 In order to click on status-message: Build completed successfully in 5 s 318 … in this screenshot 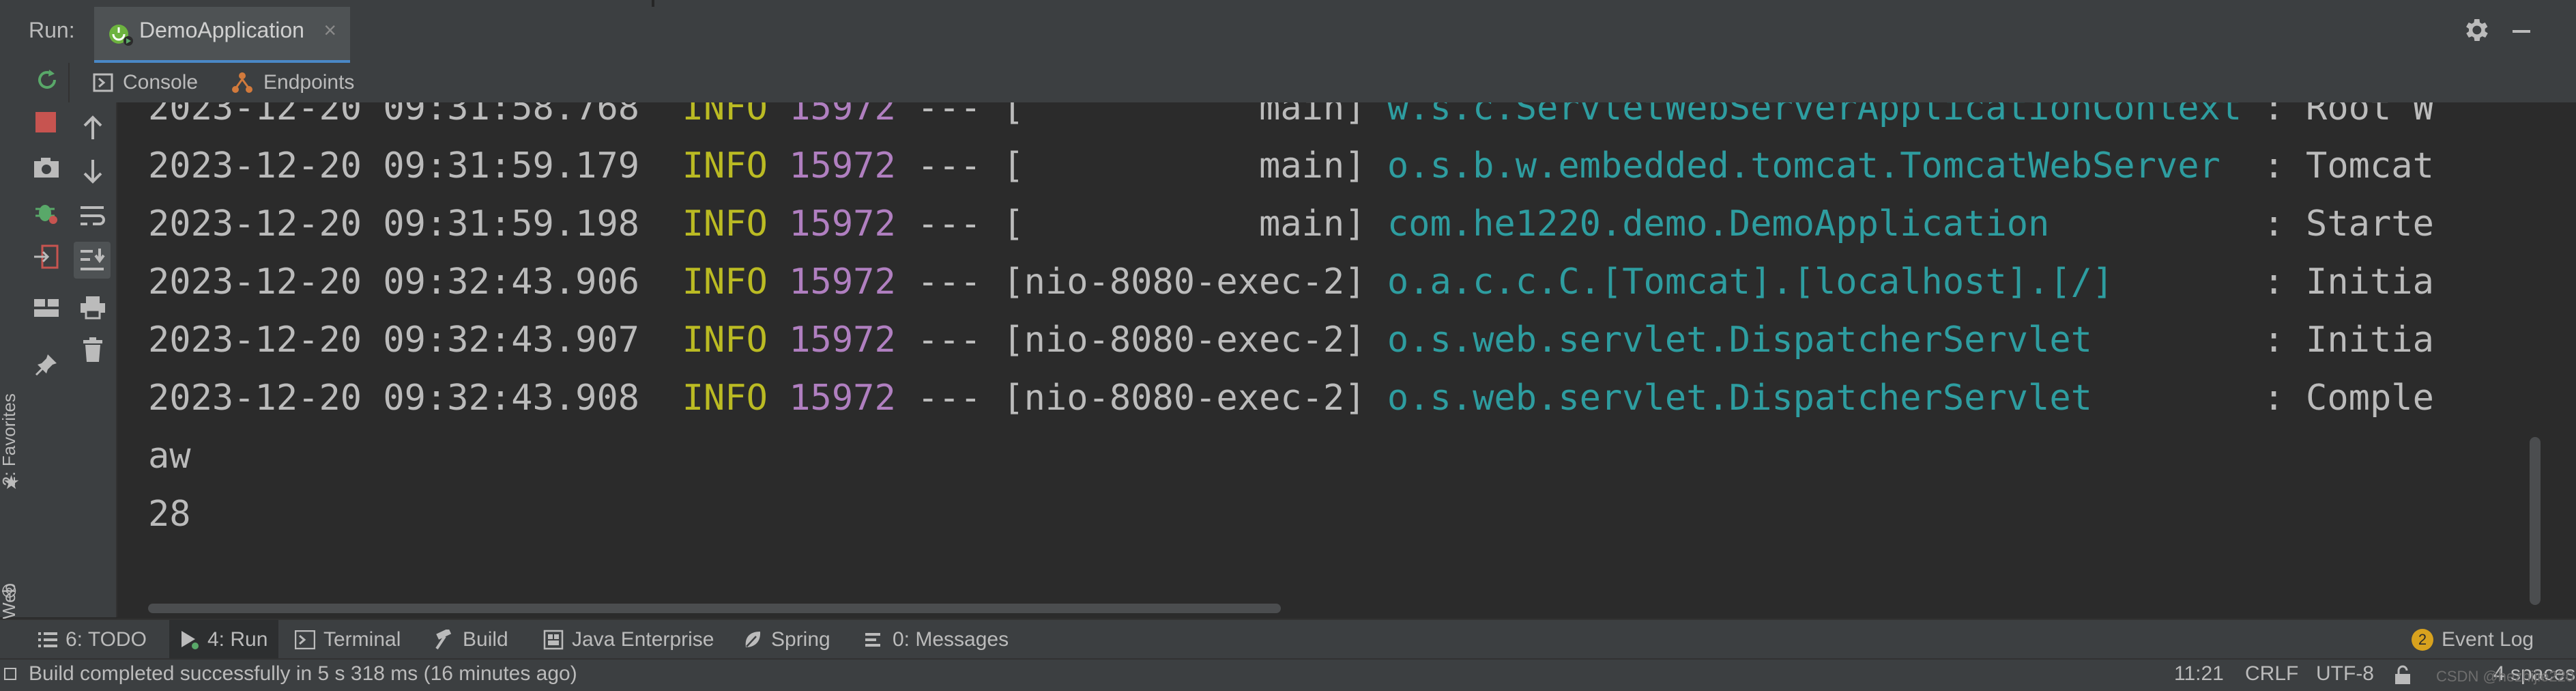, I will do `click(303, 674)`.